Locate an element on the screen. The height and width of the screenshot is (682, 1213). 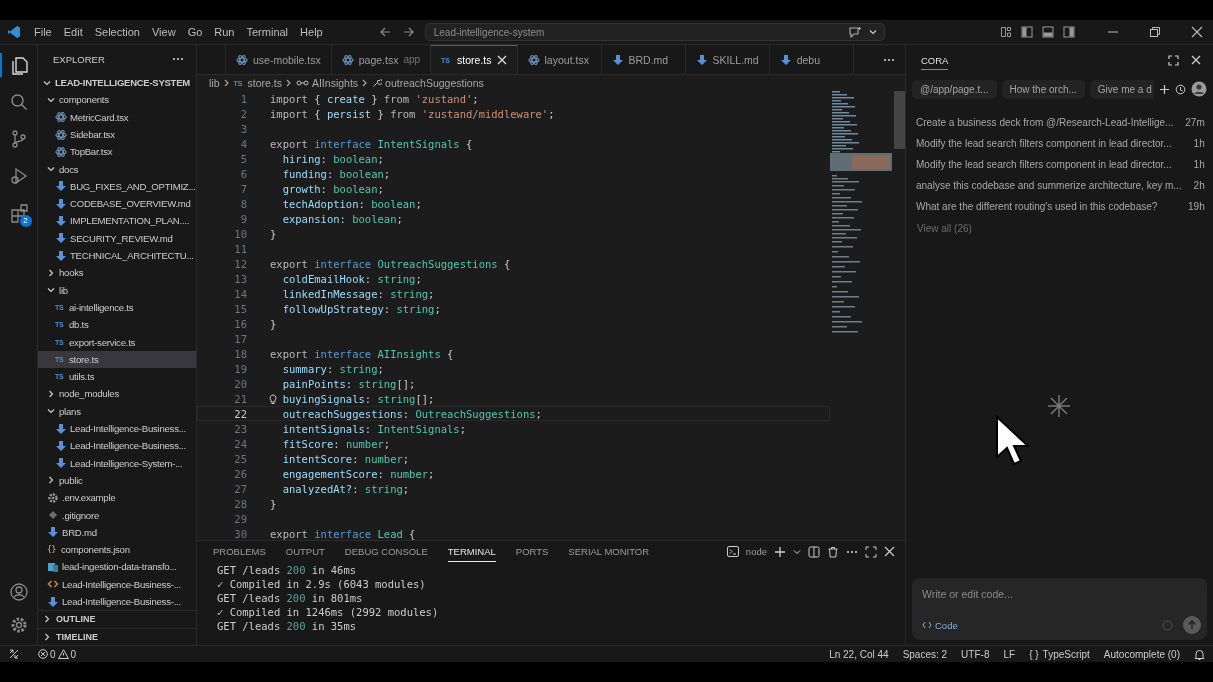
folder-entry: lib is located at coordinates (117, 290).